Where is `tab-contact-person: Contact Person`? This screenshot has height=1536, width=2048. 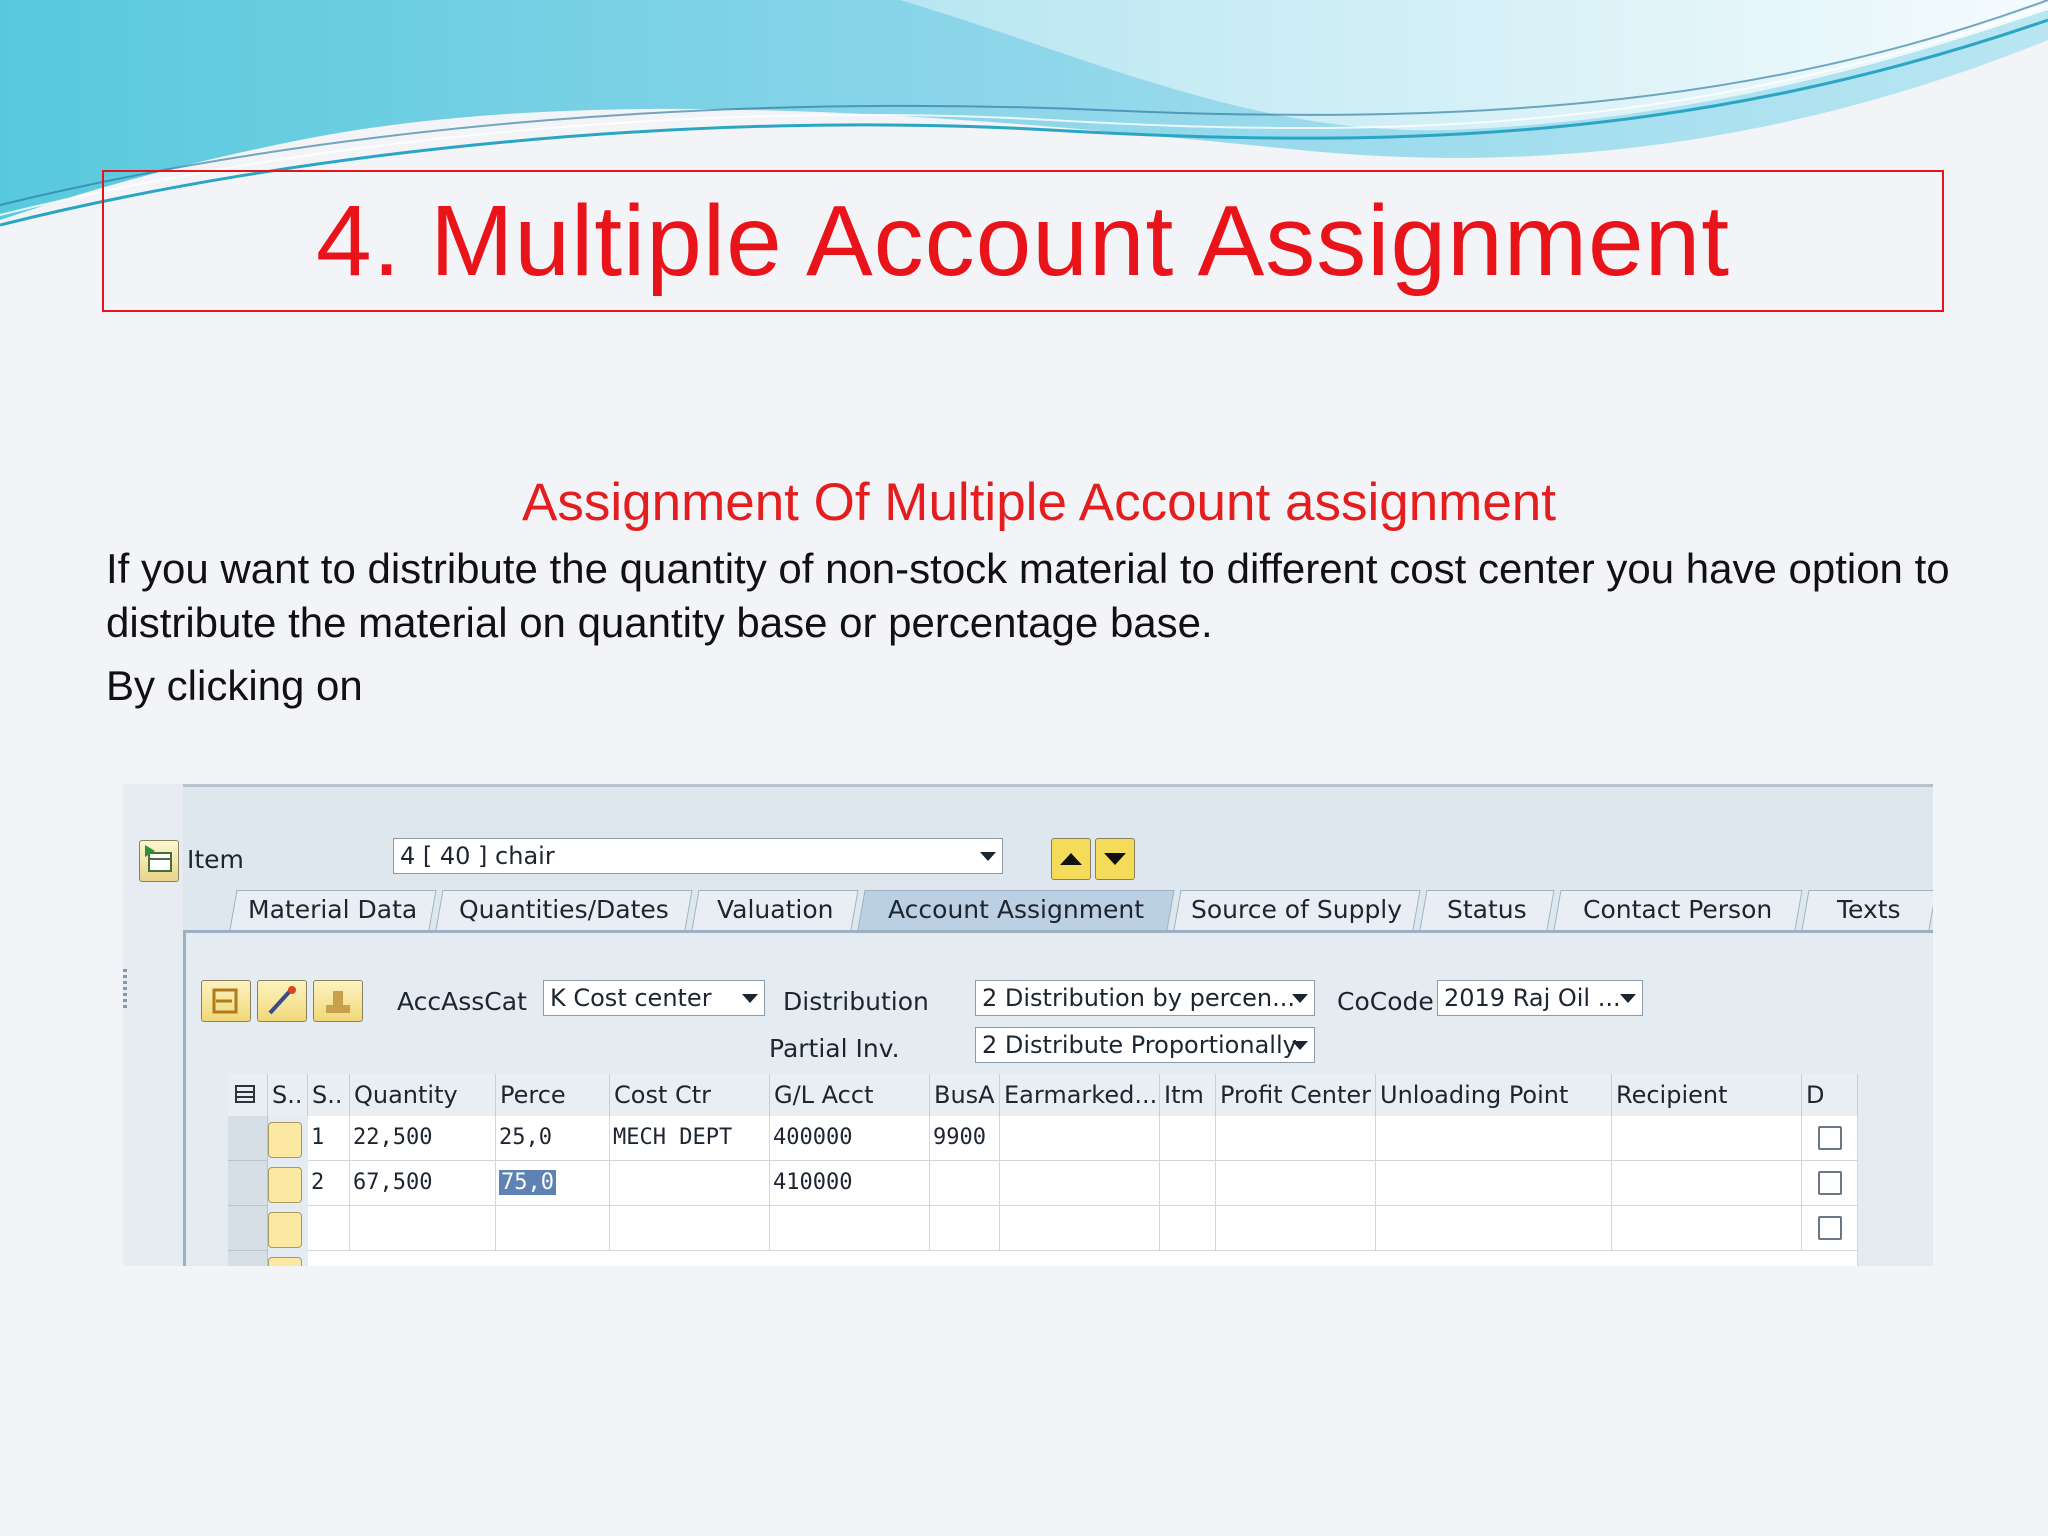
tab-contact-person: Contact Person is located at coordinates (1678, 910).